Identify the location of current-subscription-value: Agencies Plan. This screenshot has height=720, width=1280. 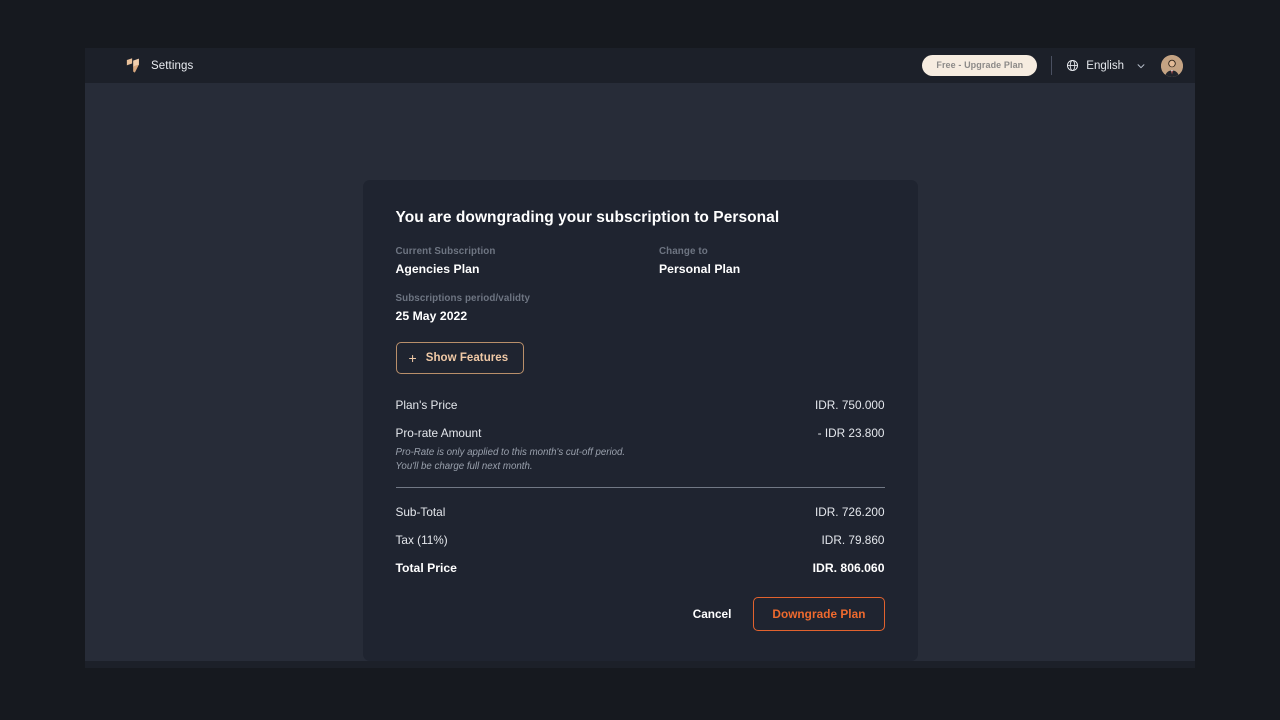
(437, 269).